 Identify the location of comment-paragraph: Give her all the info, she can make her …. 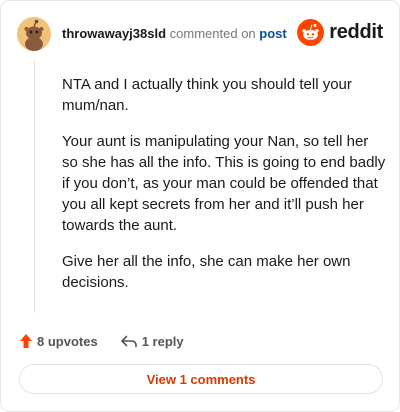
(206, 272).